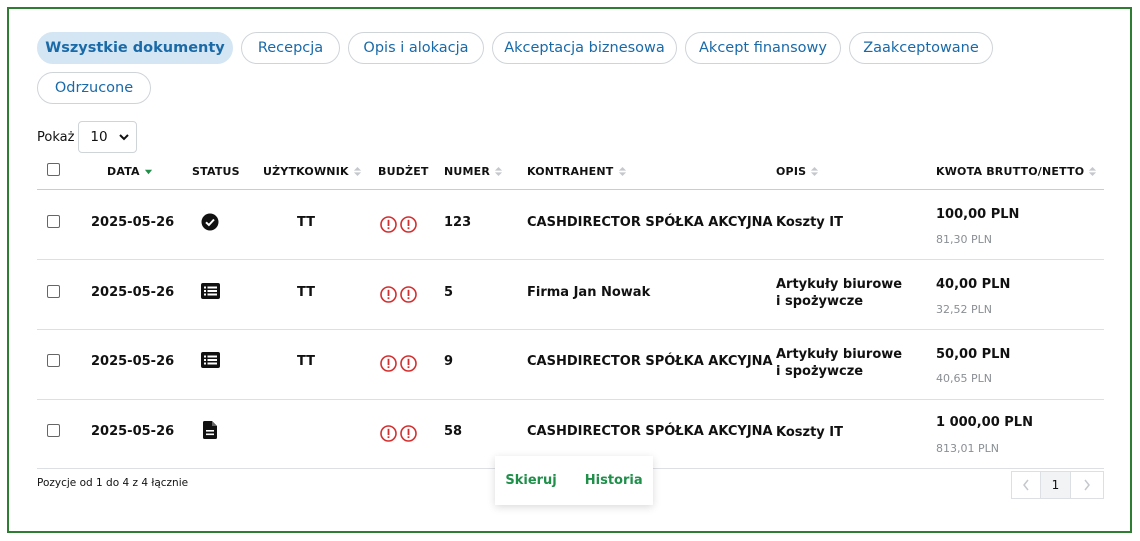  Describe the element at coordinates (1010, 171) in the screenshot. I see `column-amount-label: KWOTA BRUTTO/NETTO` at that location.